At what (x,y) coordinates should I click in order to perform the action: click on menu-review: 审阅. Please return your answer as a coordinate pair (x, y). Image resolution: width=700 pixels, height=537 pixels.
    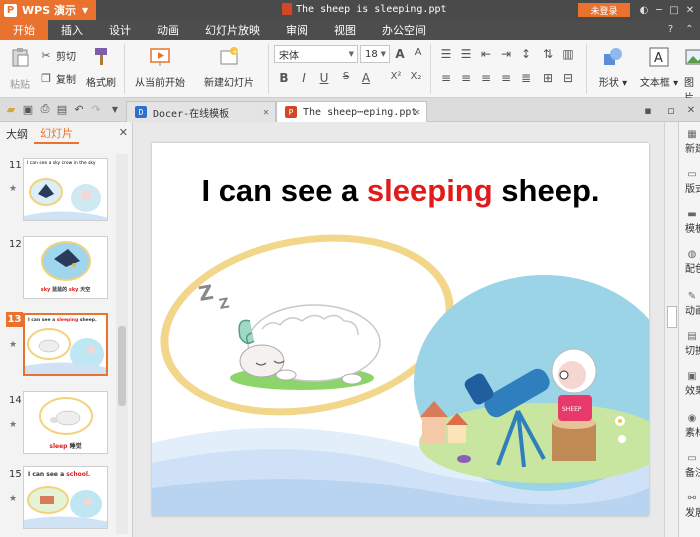
    Looking at the image, I should click on (297, 30).